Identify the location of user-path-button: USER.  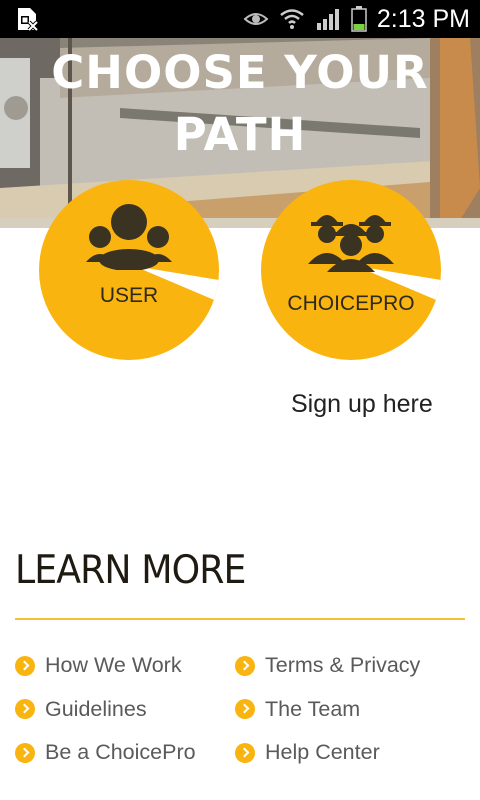
(129, 270).